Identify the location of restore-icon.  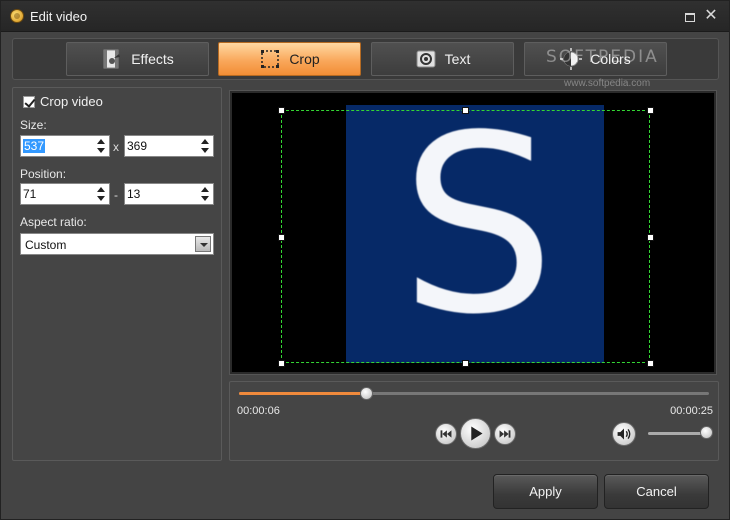
(689, 16).